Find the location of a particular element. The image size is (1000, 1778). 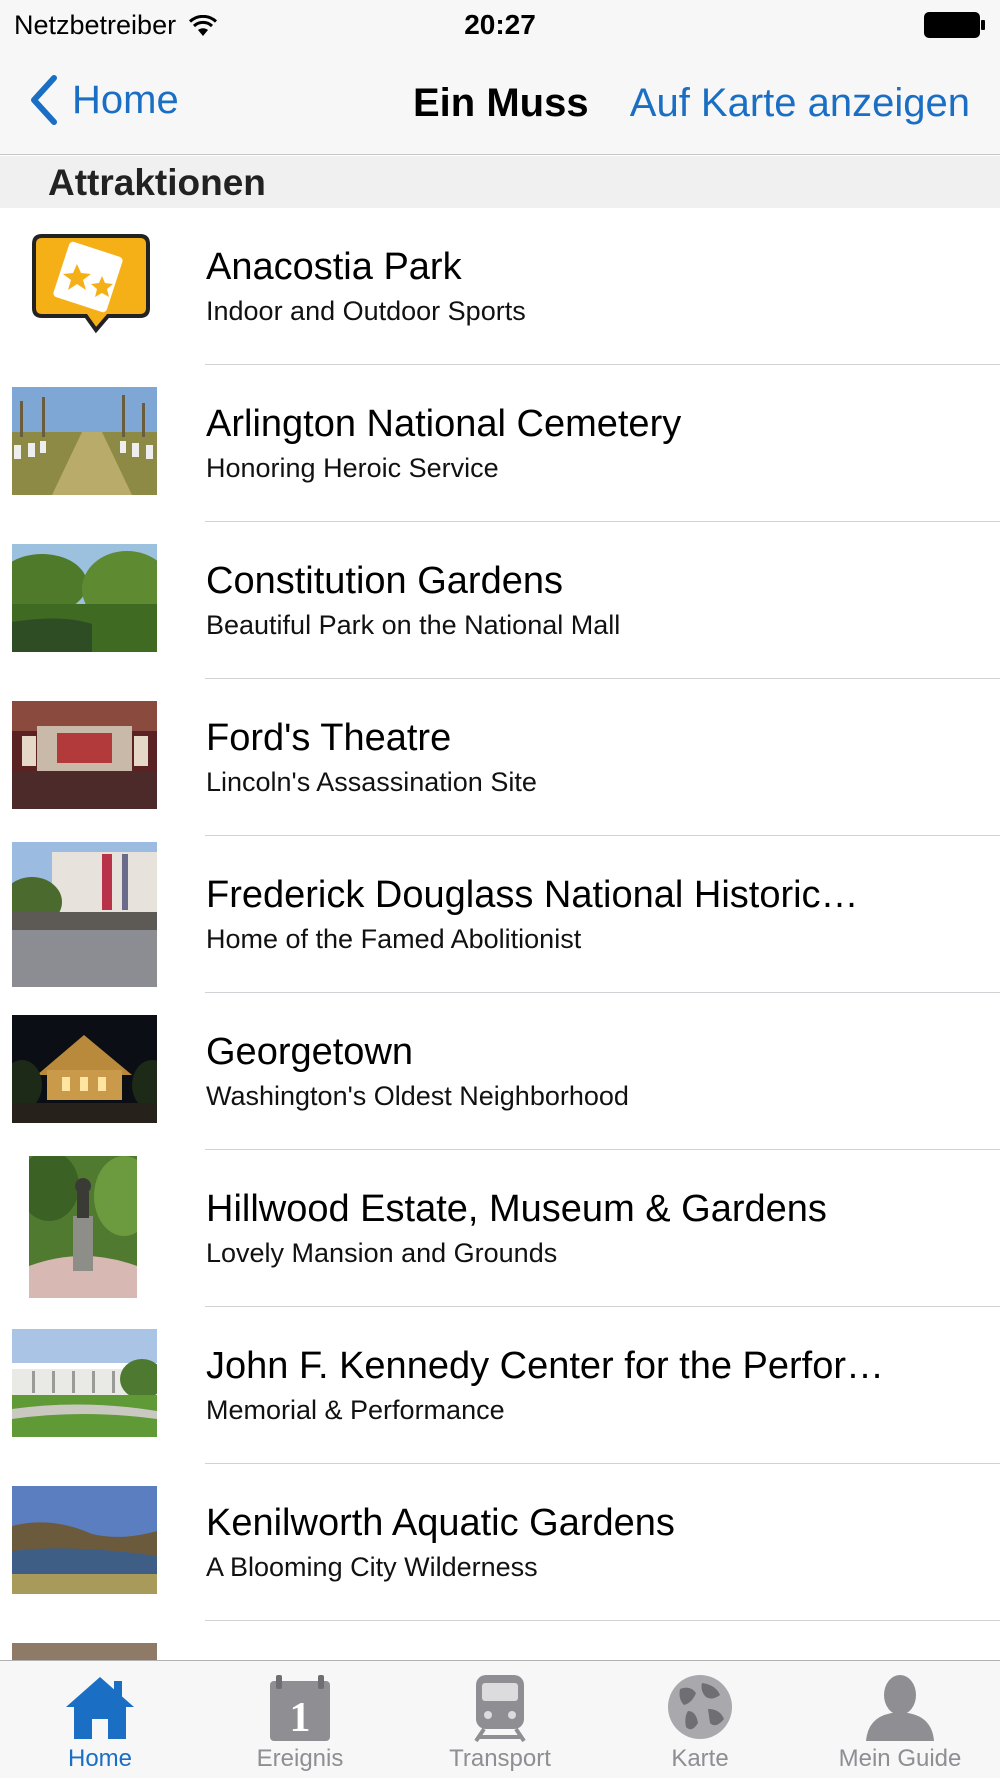

kennedy-center-photo is located at coordinates (84, 1383).